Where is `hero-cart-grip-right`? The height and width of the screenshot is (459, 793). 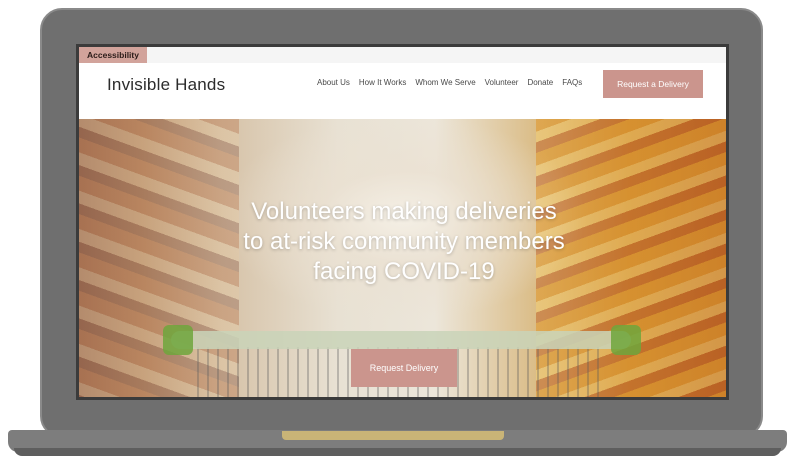 hero-cart-grip-right is located at coordinates (626, 340).